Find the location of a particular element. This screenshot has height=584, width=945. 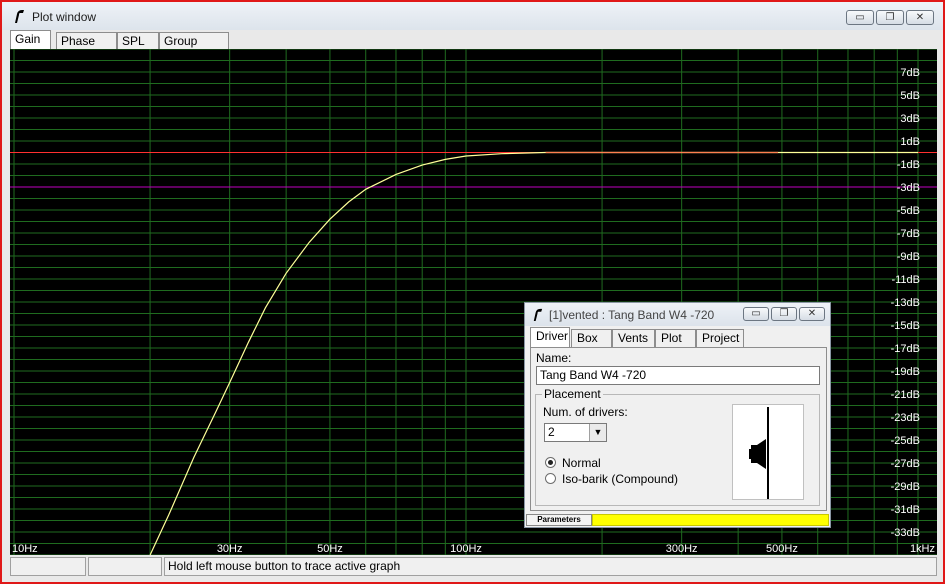

dialog-status-bar: Parameters is located at coordinates (677, 520).